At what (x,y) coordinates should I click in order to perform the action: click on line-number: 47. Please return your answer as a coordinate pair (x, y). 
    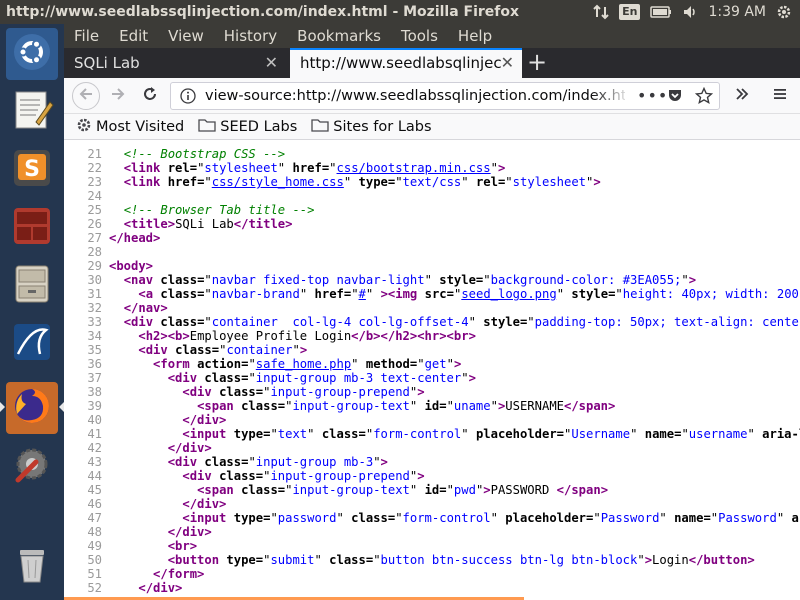
    Looking at the image, I should click on (94, 518).